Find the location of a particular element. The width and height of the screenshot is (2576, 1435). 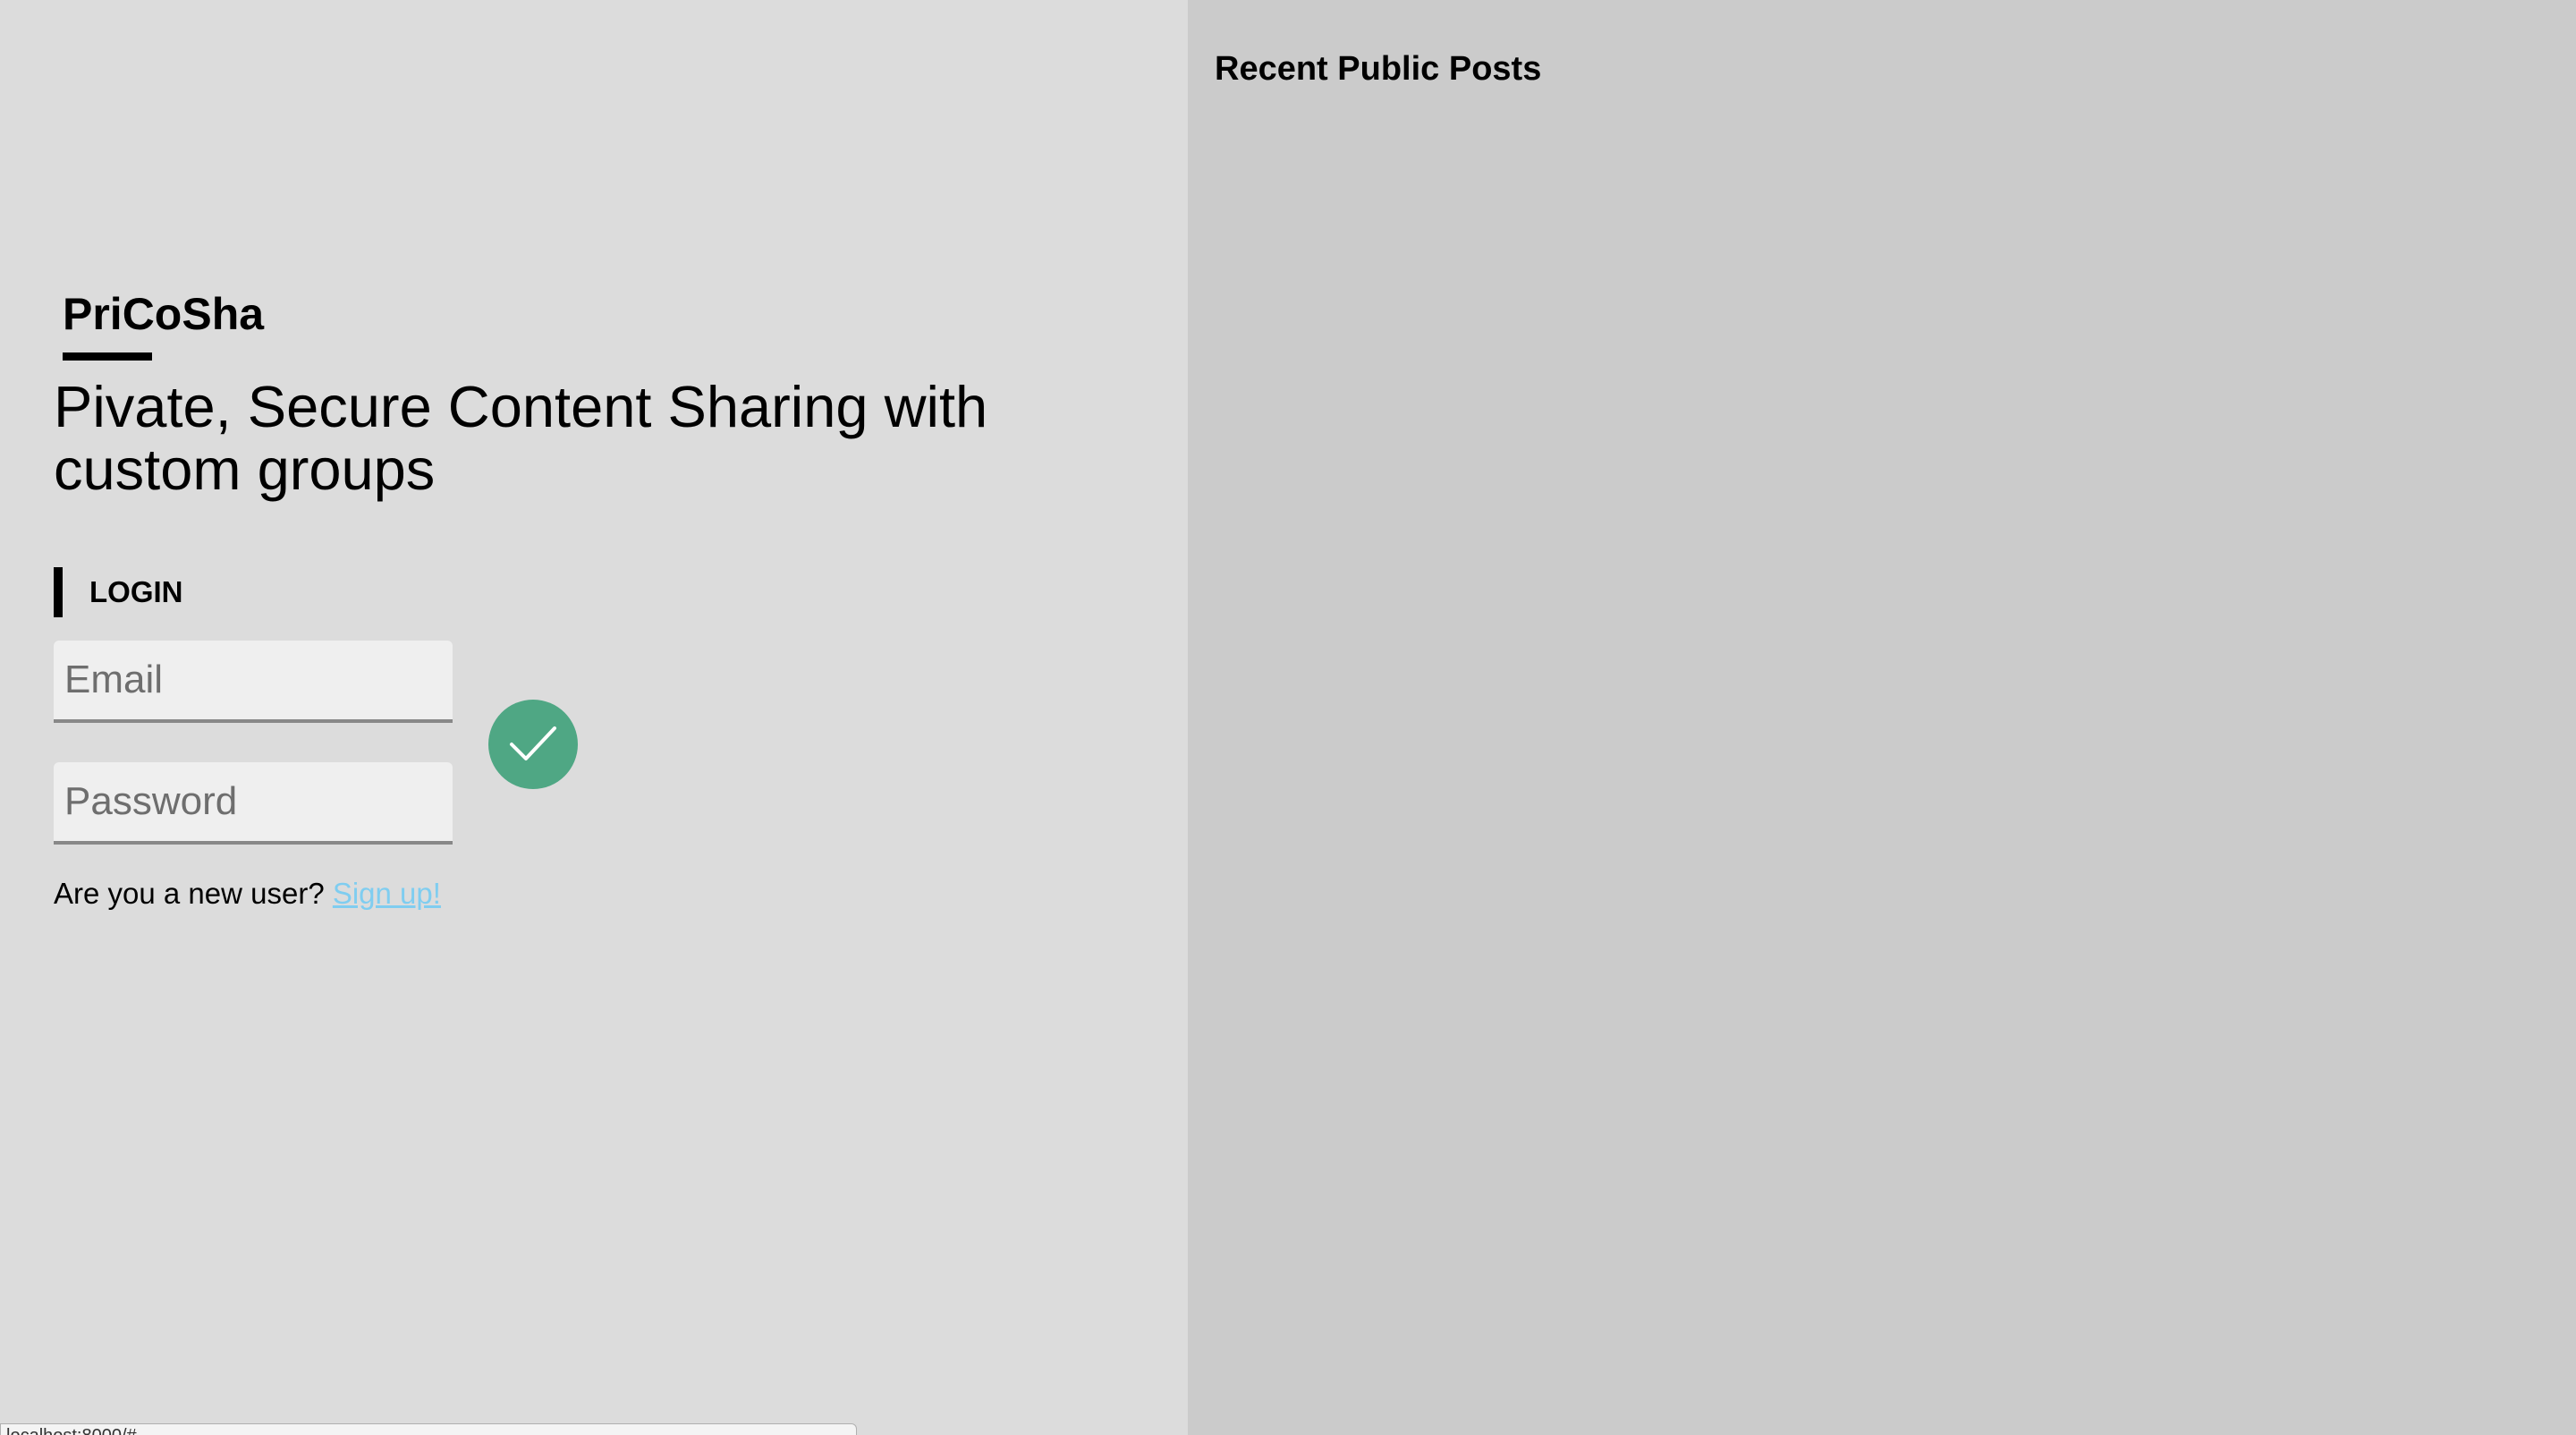

checkmark-icon is located at coordinates (533, 743).